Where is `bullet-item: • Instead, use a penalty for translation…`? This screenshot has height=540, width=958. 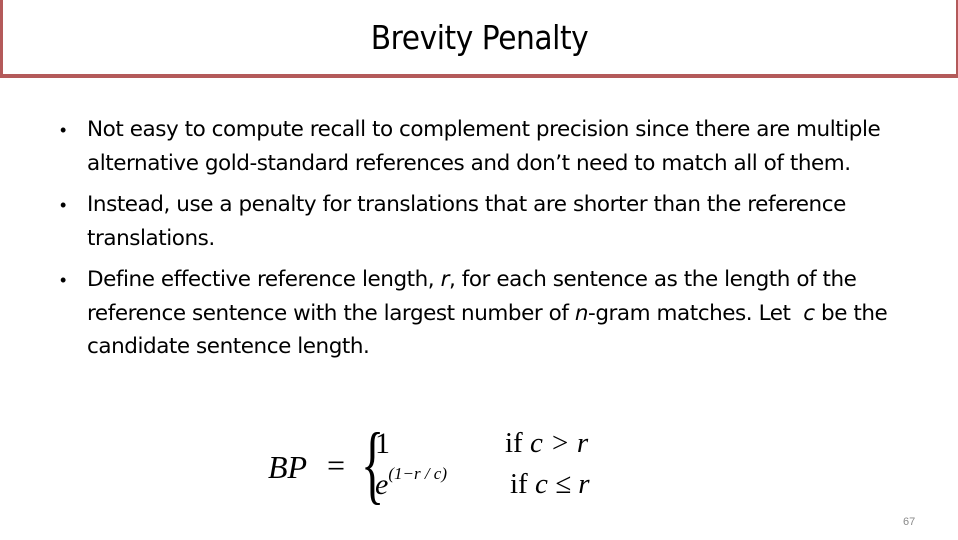 bullet-item: • Instead, use a penalty for translation… is located at coordinates (486, 221).